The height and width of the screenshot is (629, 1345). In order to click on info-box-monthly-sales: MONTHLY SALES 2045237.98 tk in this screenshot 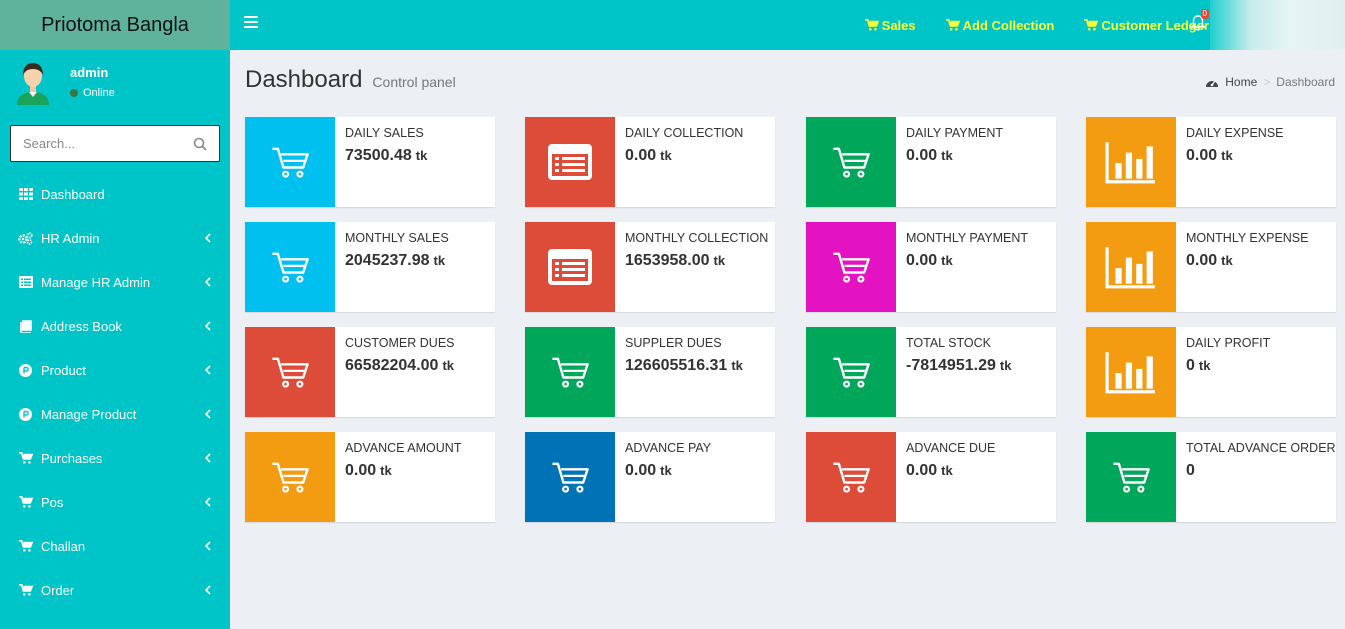, I will do `click(370, 267)`.